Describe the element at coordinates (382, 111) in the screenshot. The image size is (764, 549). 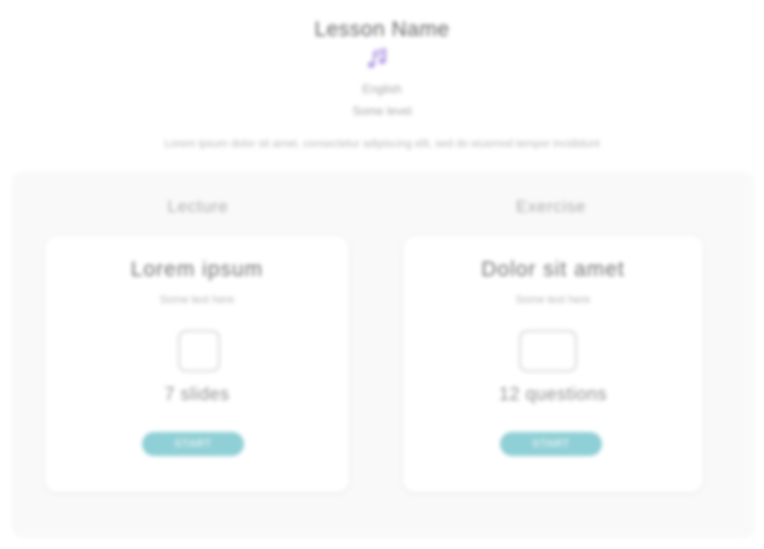
I see `lesson-level: Some level` at that location.